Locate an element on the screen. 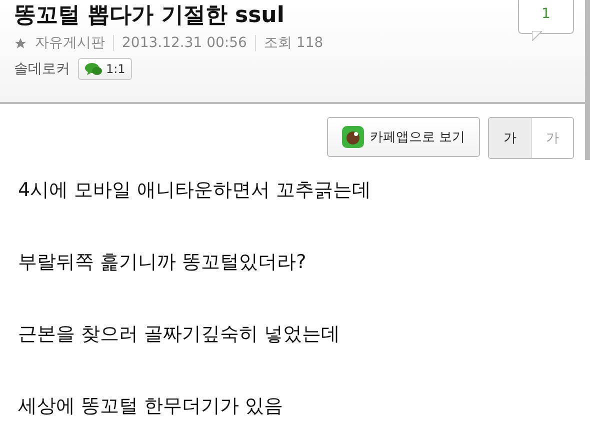 The image size is (590, 443). font-size-button: 가 is located at coordinates (510, 138).